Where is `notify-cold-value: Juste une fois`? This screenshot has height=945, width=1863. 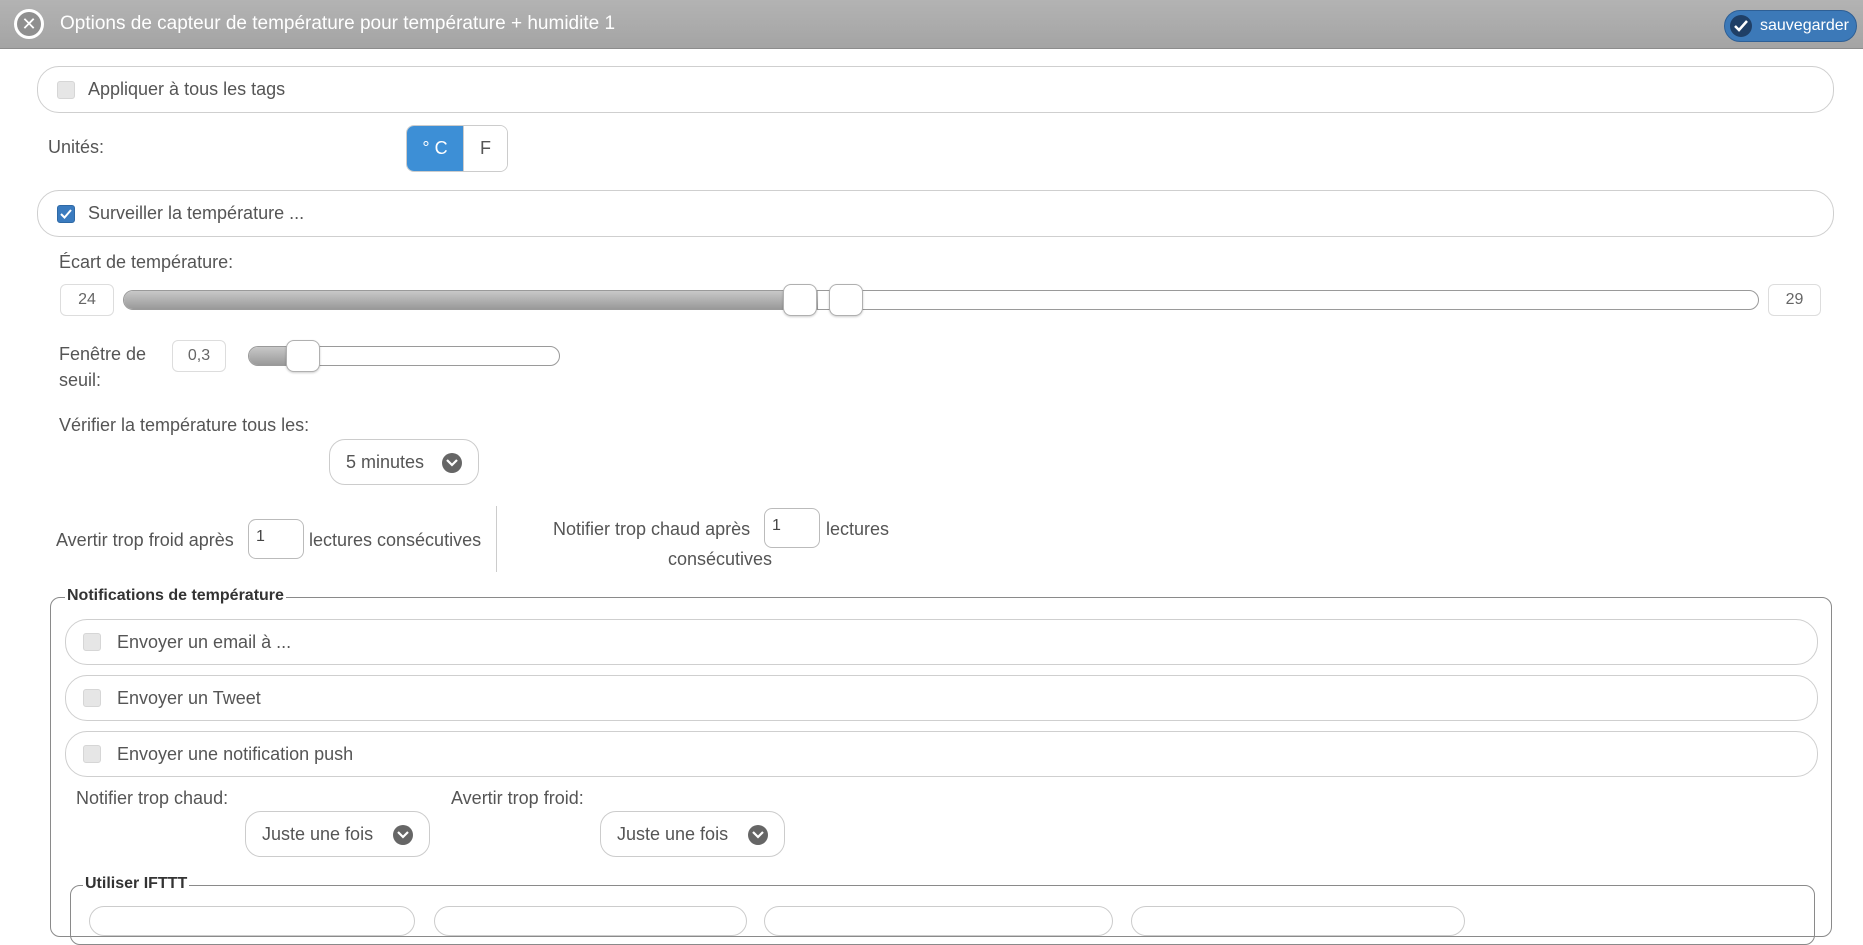 notify-cold-value: Juste une fois is located at coordinates (673, 833).